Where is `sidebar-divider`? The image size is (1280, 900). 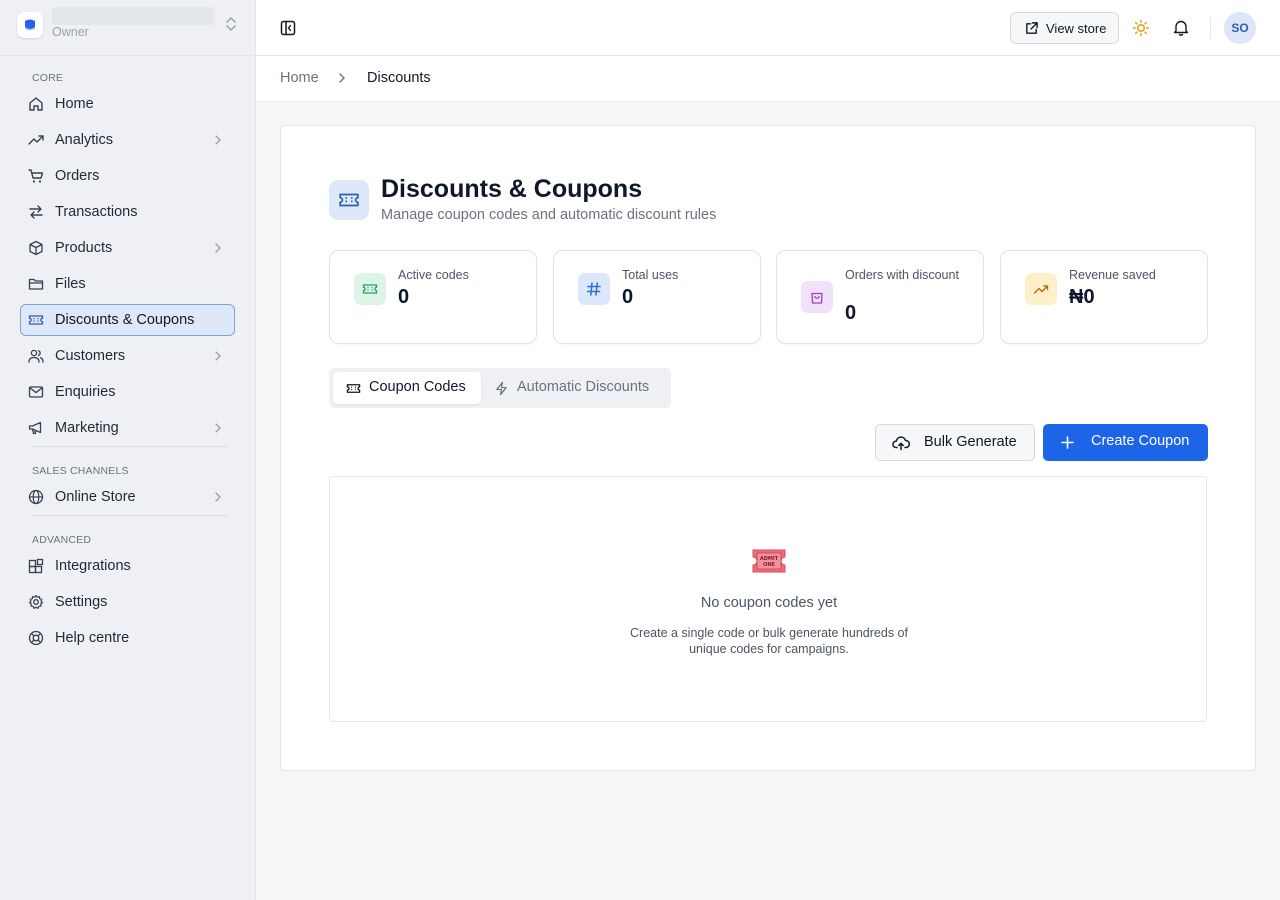 sidebar-divider is located at coordinates (129, 515).